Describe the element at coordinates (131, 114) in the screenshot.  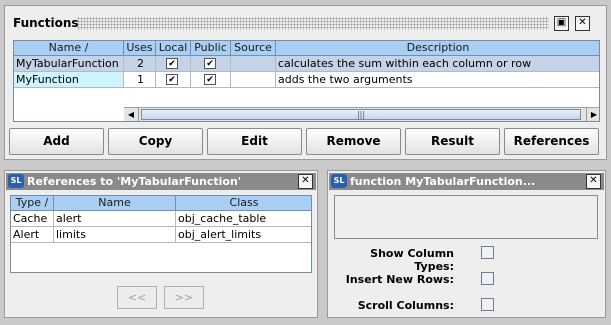
I see `scroll-left-icon: ◀` at that location.